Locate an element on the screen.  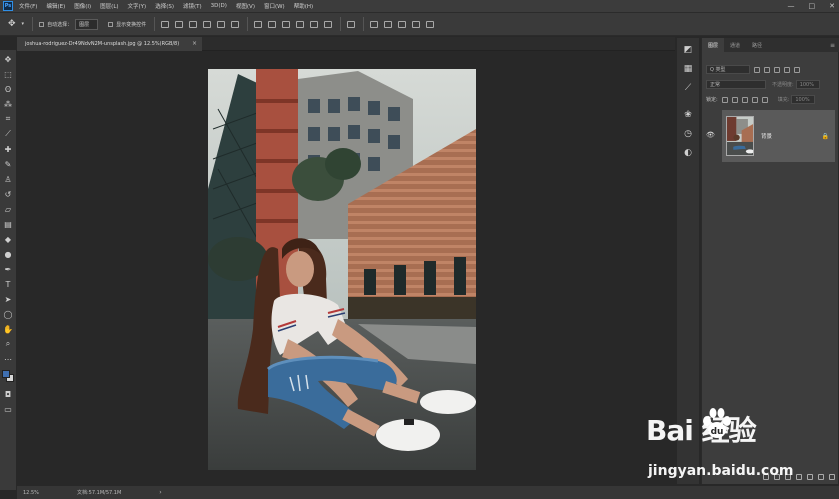
distribute-bottom-icon is located at coordinates (286, 24).